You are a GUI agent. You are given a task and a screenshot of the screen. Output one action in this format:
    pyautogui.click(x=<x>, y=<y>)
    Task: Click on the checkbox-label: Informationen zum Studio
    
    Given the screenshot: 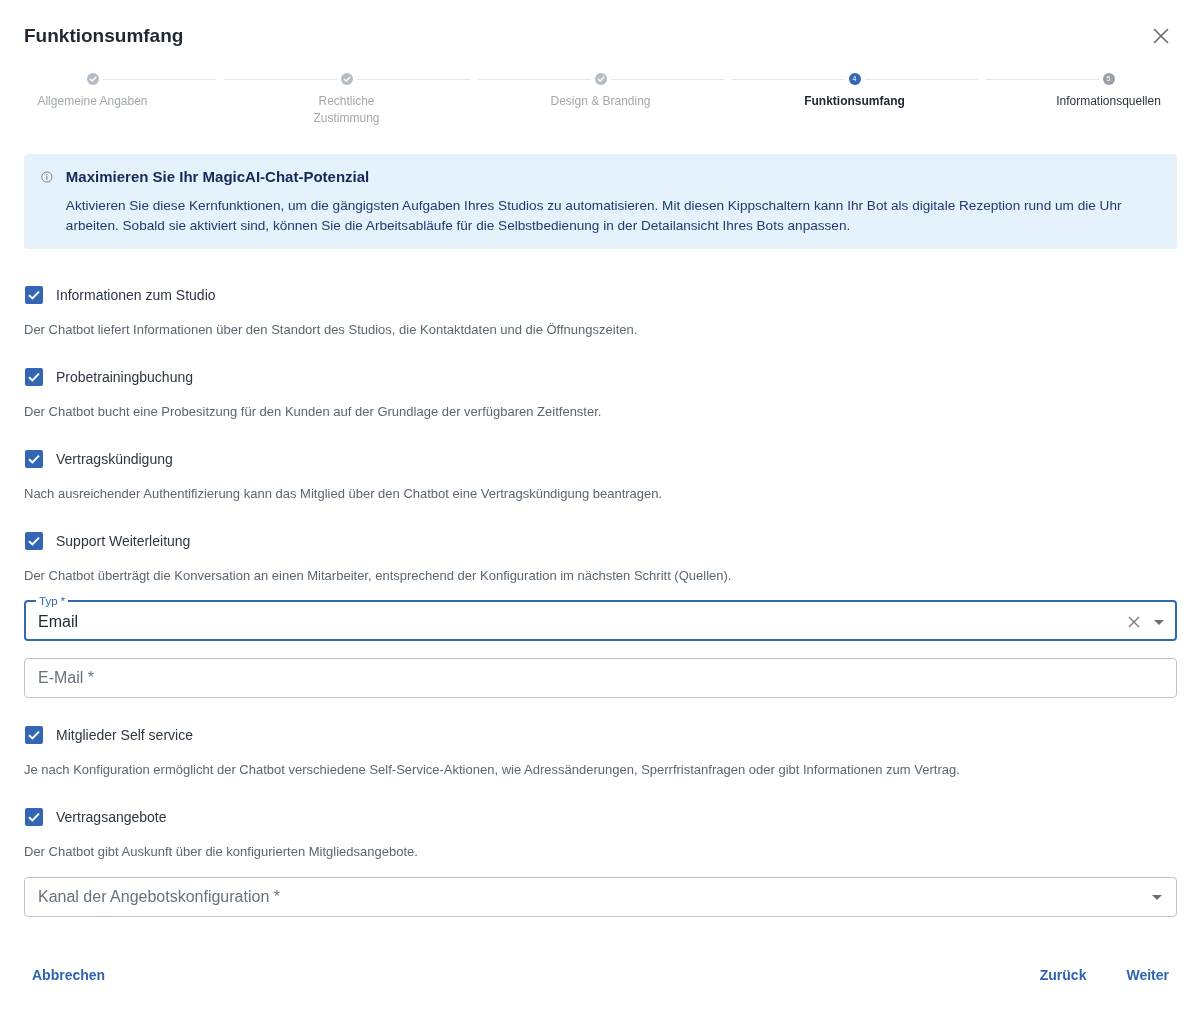 What is the action you would take?
    pyautogui.click(x=136, y=295)
    